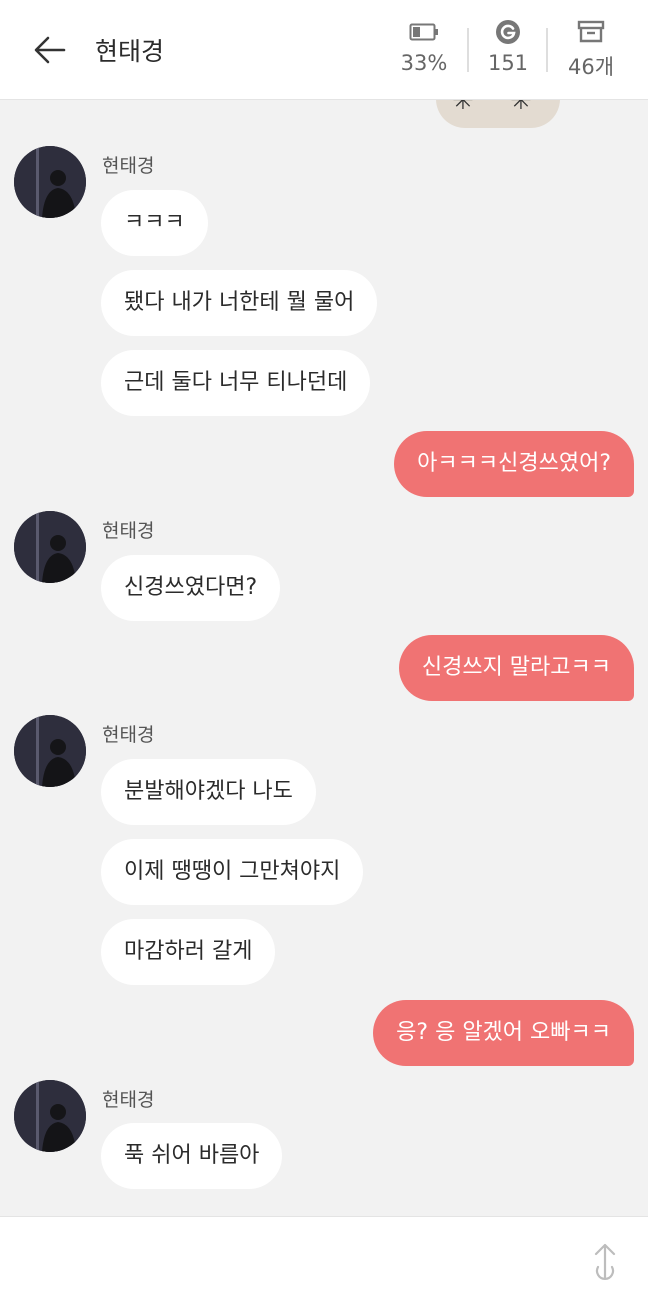 This screenshot has height=1300, width=648. Describe the element at coordinates (508, 63) in the screenshot. I see `points-value: 151` at that location.